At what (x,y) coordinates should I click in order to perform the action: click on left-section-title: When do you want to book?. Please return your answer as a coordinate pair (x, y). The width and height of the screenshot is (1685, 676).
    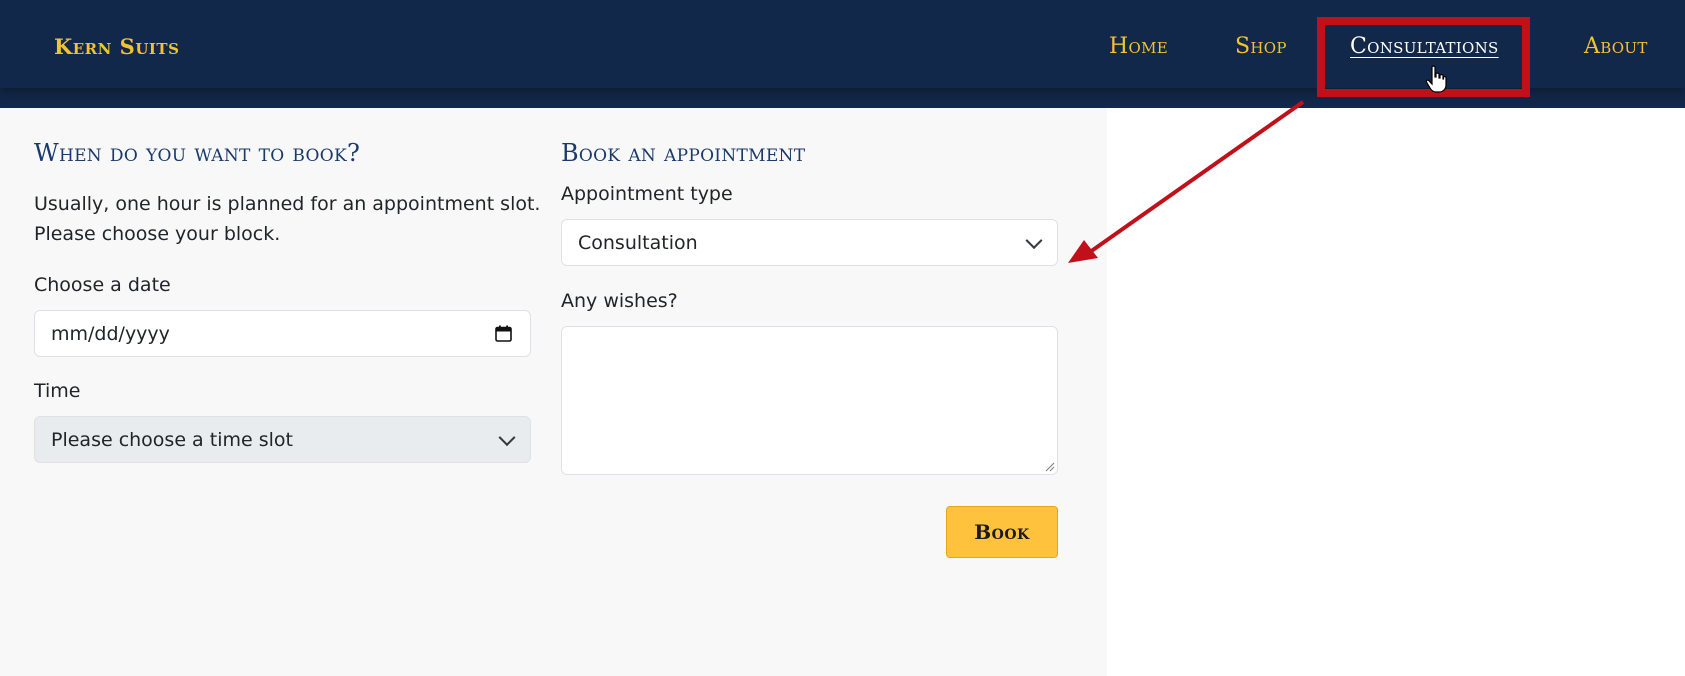
    Looking at the image, I should click on (197, 153).